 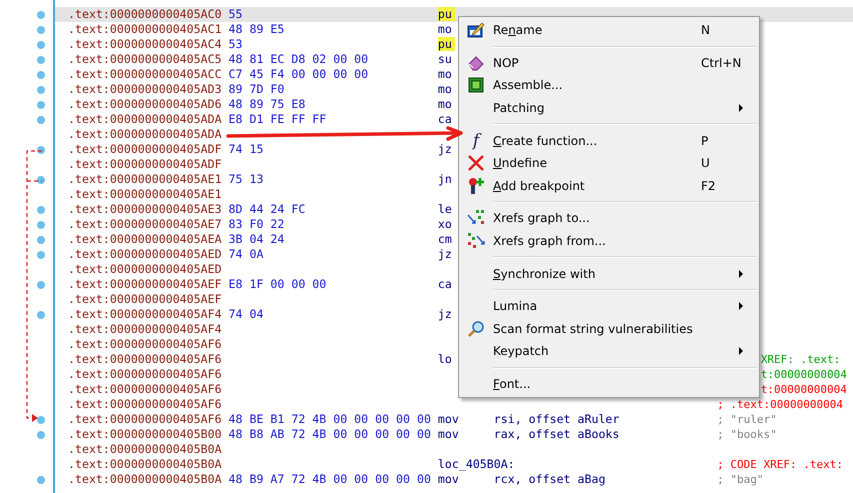 I want to click on mnemonic-text: loc_405B0A:, so click(x=476, y=464).